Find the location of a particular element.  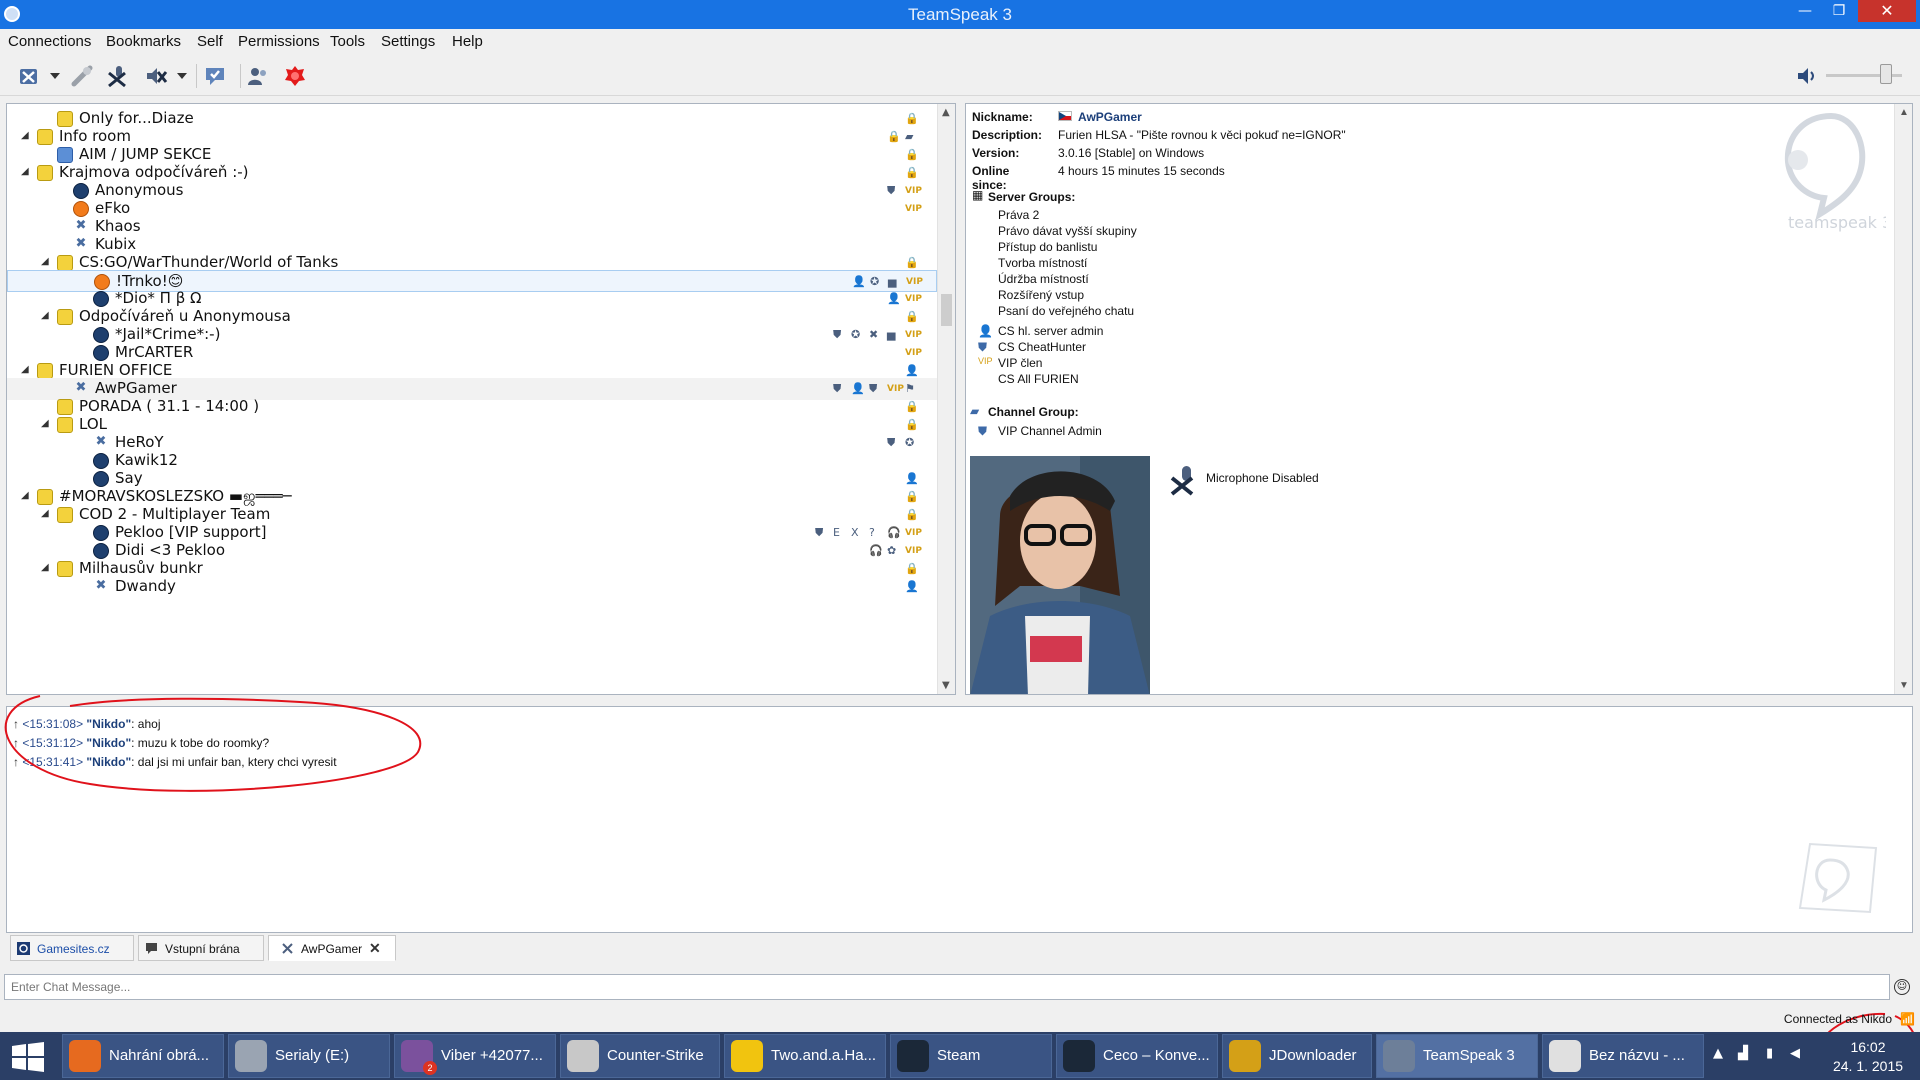

admin-icon: 👤 is located at coordinates (858, 388).